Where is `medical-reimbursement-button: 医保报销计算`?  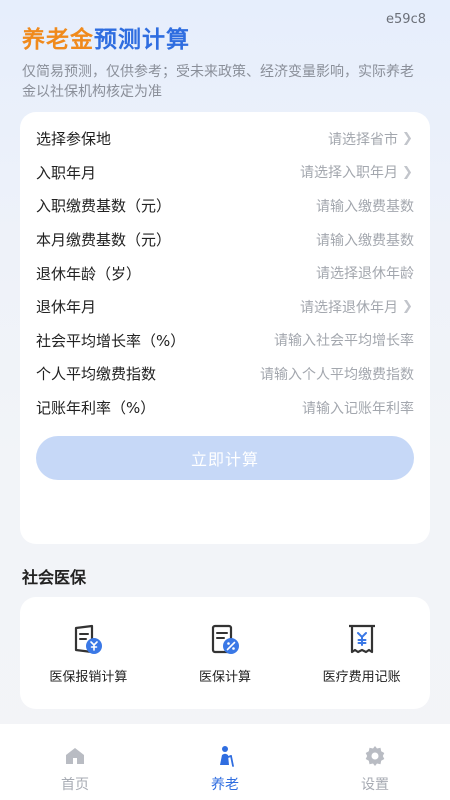 medical-reimbursement-button: 医保报销计算 is located at coordinates (88, 653).